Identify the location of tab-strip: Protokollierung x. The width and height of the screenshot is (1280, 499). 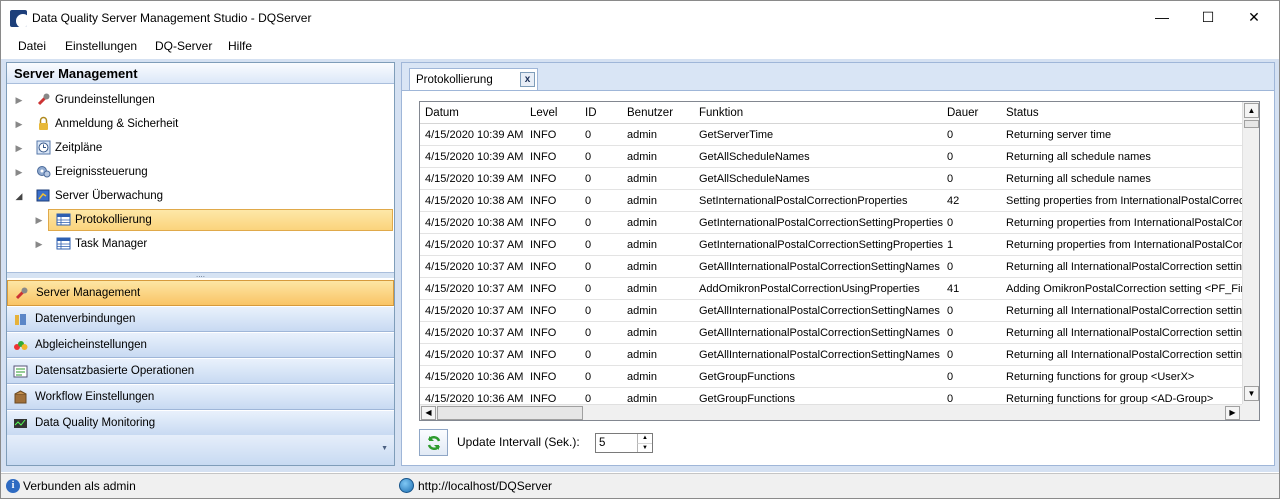
(838, 77).